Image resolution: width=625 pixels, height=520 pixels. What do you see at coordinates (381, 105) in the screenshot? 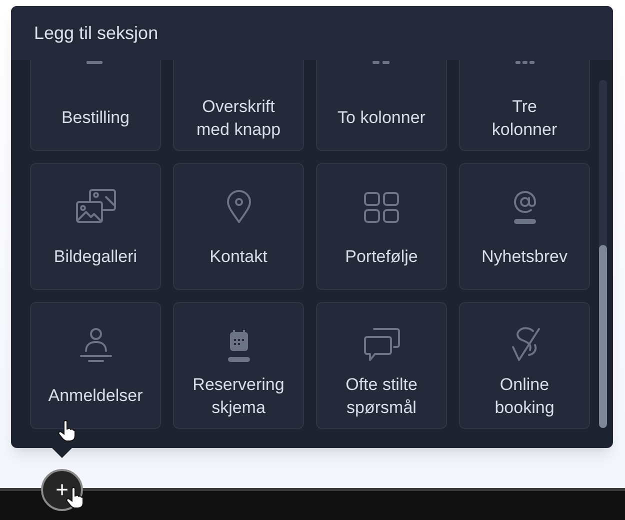
I see `section-tile: To kolonner` at bounding box center [381, 105].